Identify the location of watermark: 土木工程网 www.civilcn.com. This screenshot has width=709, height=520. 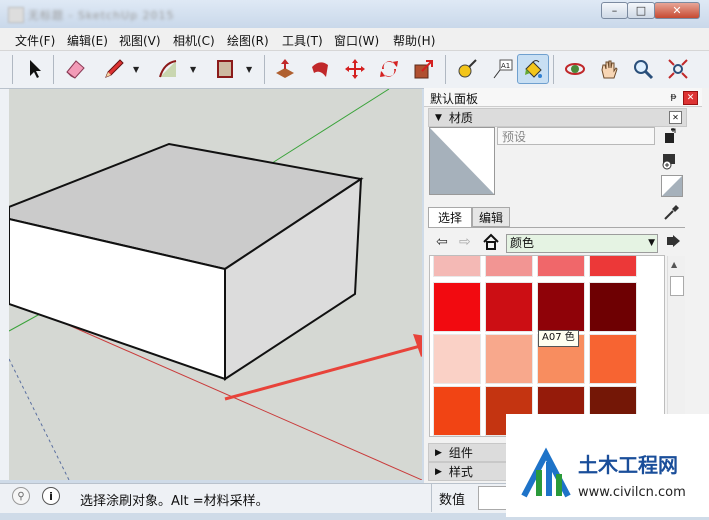
(607, 465).